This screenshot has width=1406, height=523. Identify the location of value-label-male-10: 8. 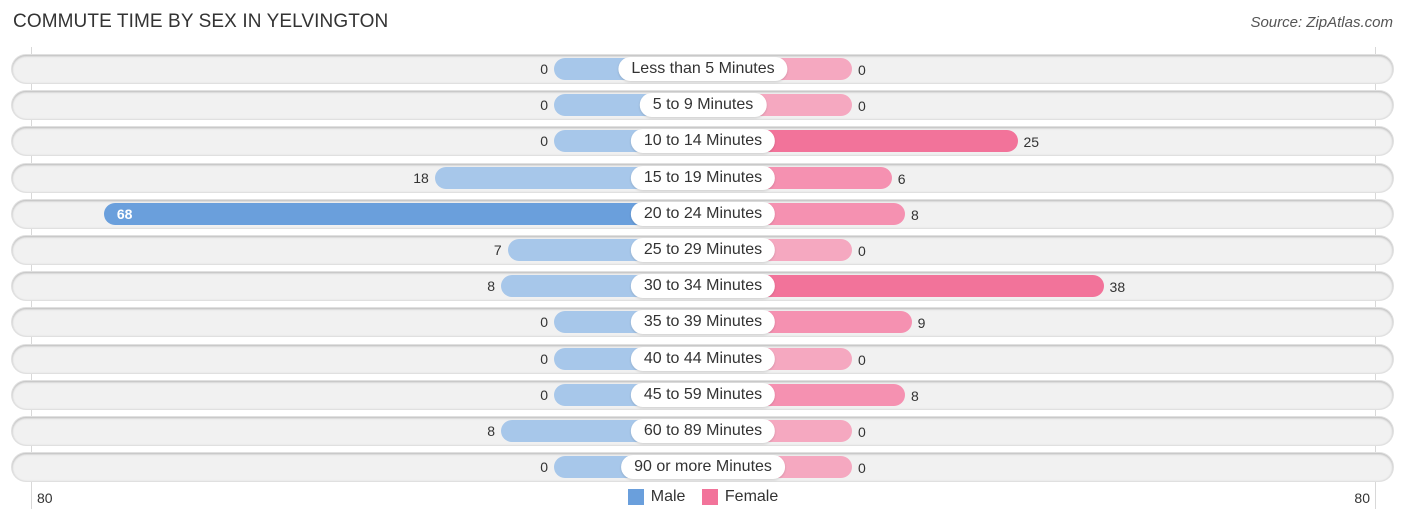
(491, 431).